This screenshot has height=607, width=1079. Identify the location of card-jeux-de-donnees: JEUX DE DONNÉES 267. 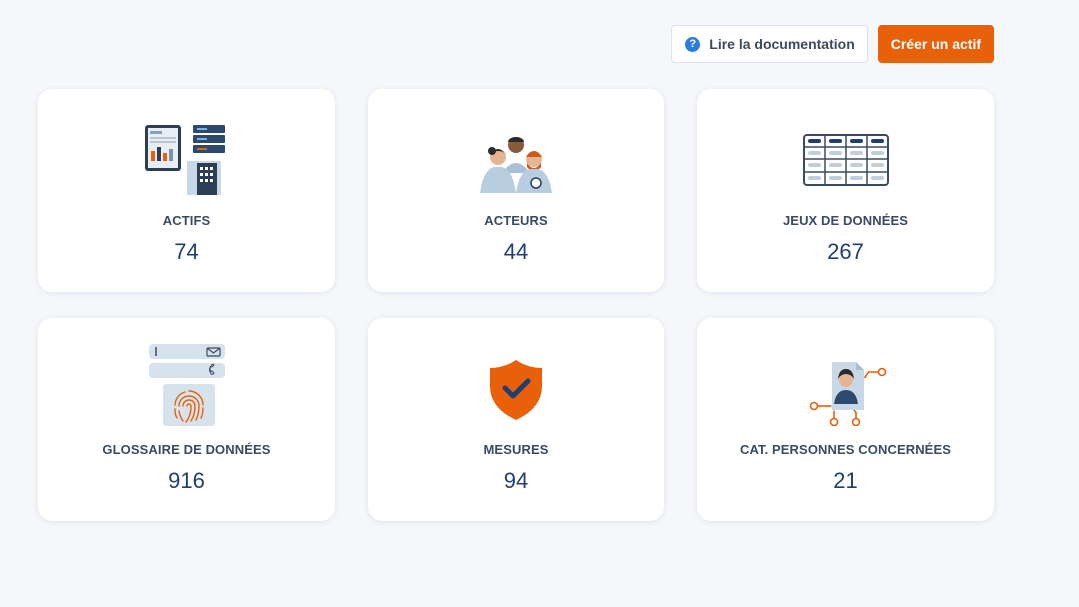
(845, 190).